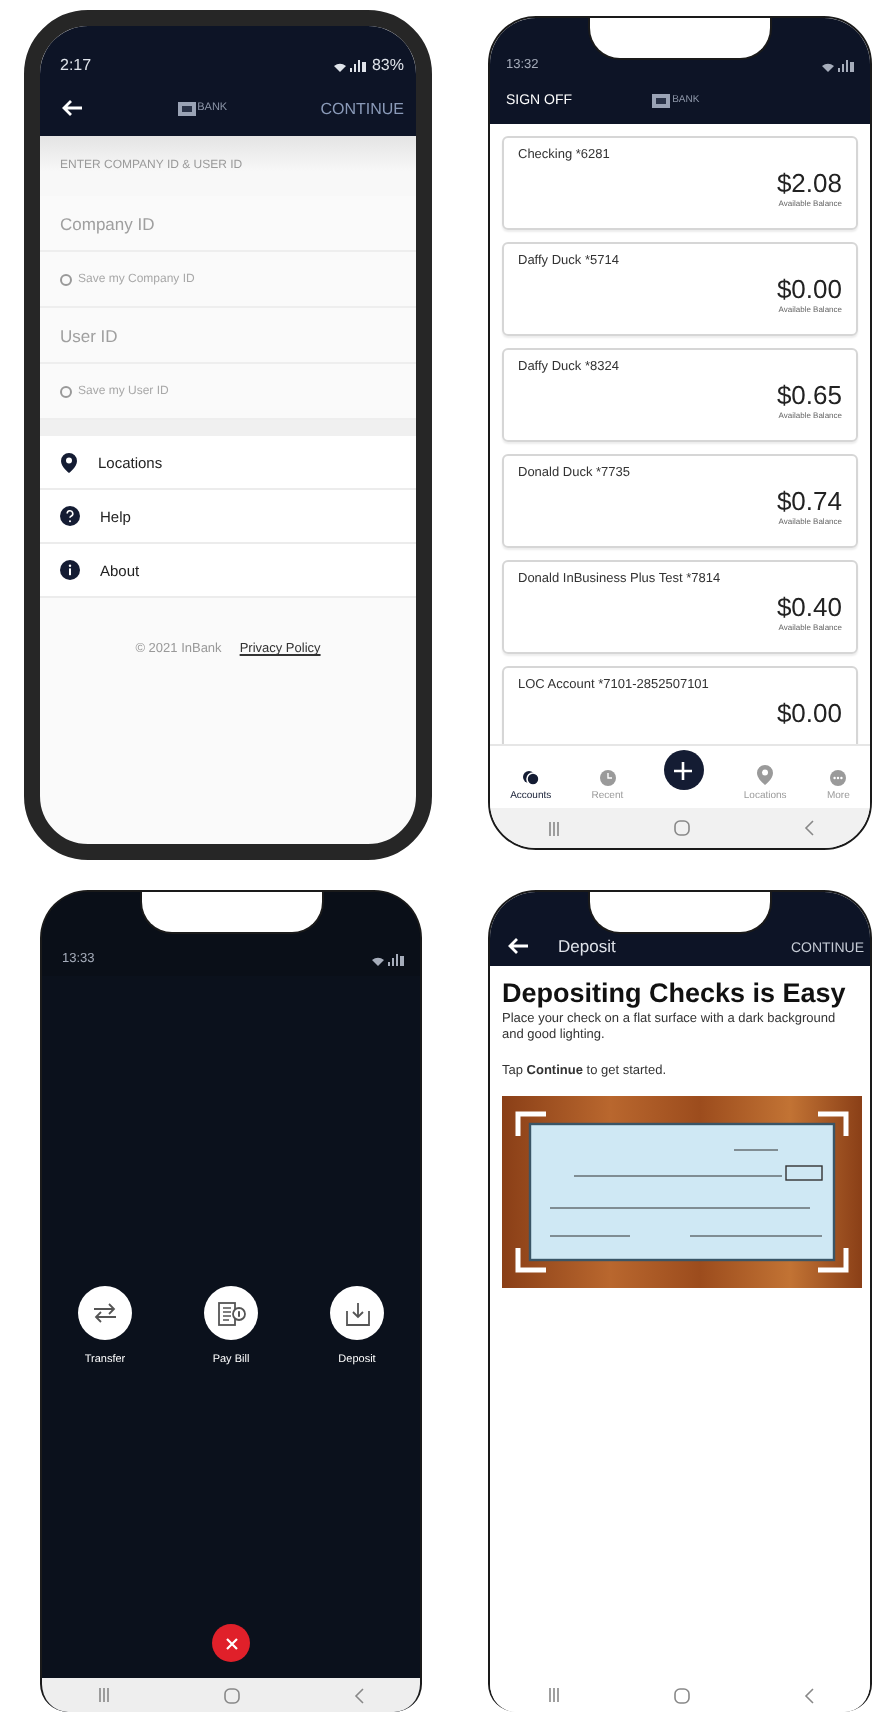 This screenshot has height=1712, width=874. I want to click on account-balance: $0.74, so click(809, 501).